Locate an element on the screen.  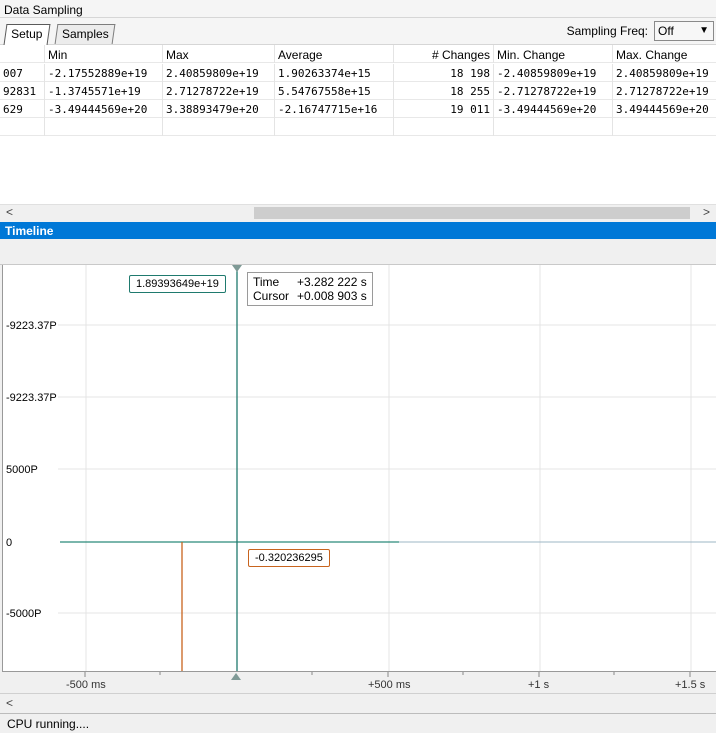
tab-setup: Setup is located at coordinates (27, 34).